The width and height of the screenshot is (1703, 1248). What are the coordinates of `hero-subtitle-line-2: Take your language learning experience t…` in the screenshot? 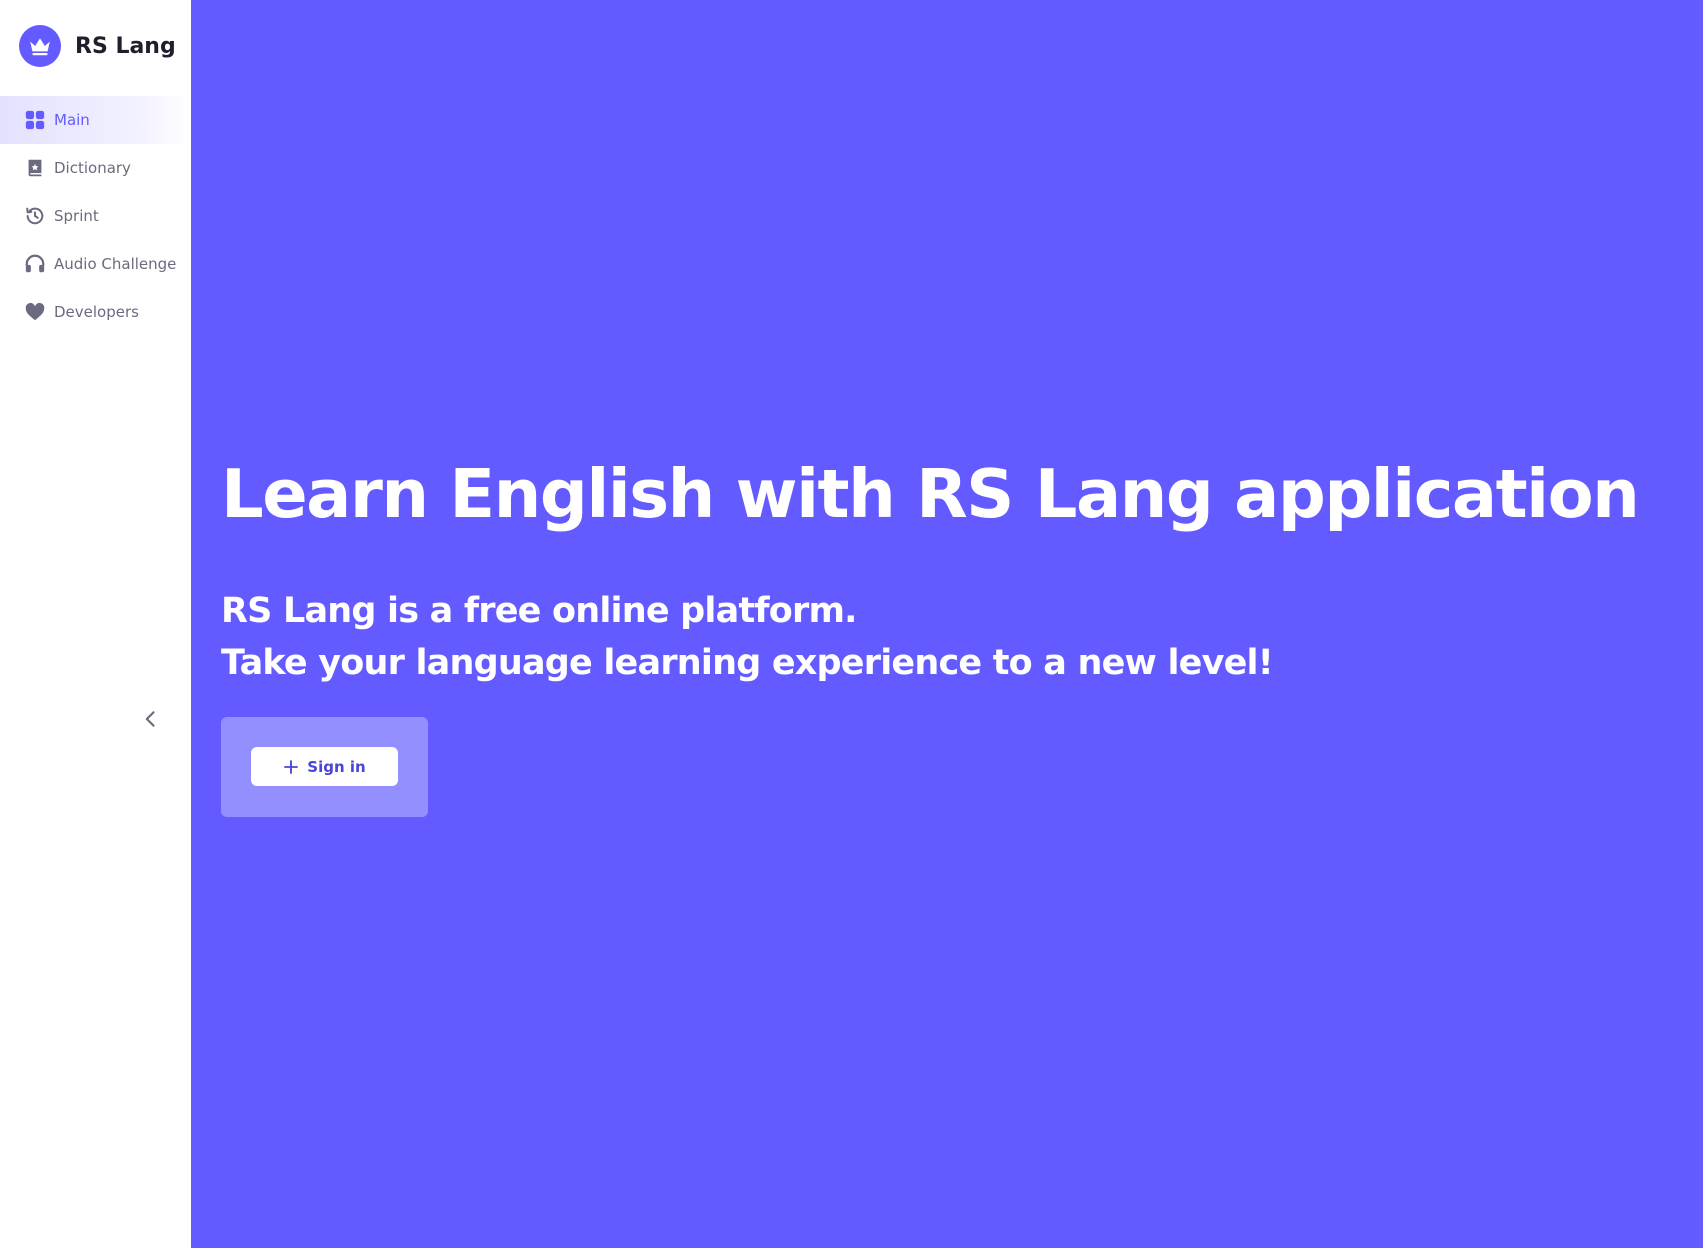 It's located at (747, 663).